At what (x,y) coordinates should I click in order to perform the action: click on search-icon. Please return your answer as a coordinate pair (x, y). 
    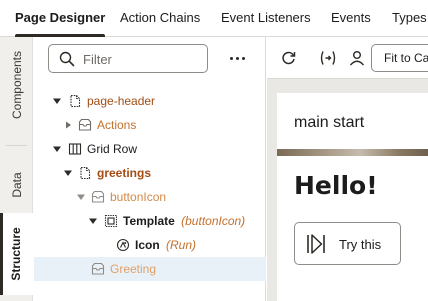
    Looking at the image, I should click on (67, 59).